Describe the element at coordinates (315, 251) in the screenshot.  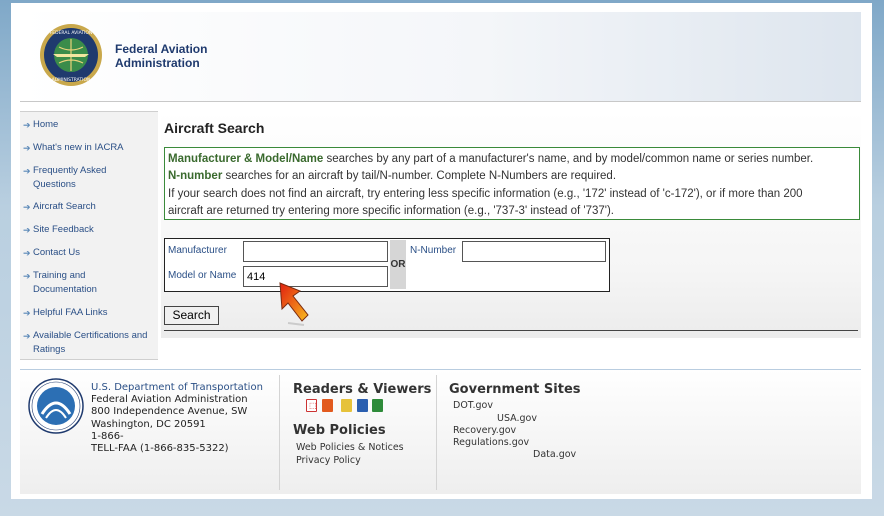
I see `manufacturer-input` at that location.